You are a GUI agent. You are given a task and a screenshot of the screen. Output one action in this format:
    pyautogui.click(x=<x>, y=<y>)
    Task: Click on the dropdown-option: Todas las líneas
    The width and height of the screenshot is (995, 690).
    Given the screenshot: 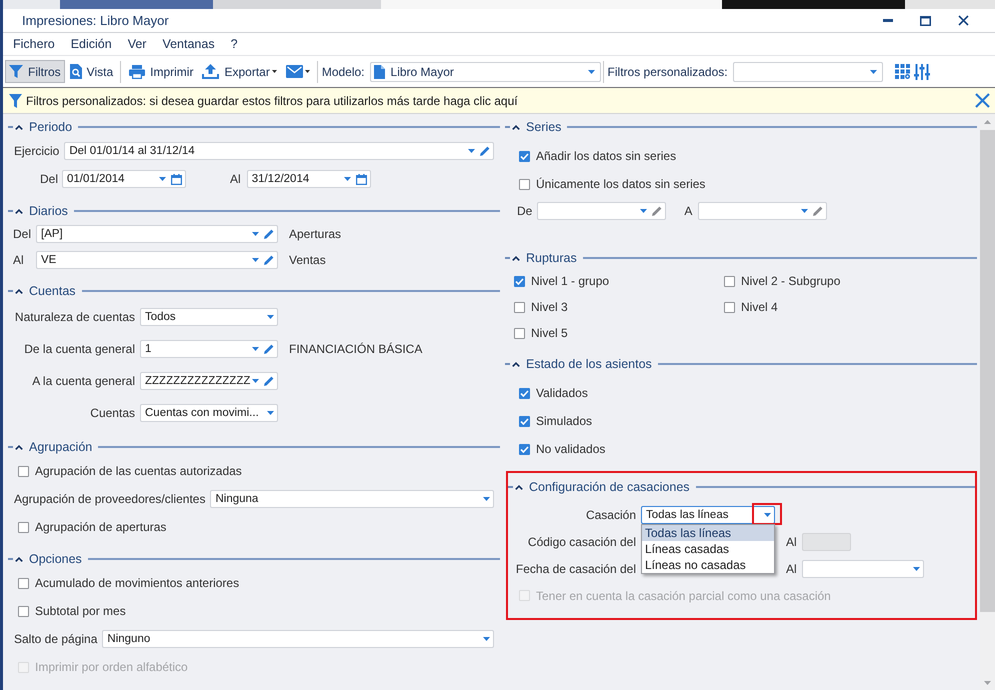 What is the action you would take?
    pyautogui.click(x=708, y=532)
    